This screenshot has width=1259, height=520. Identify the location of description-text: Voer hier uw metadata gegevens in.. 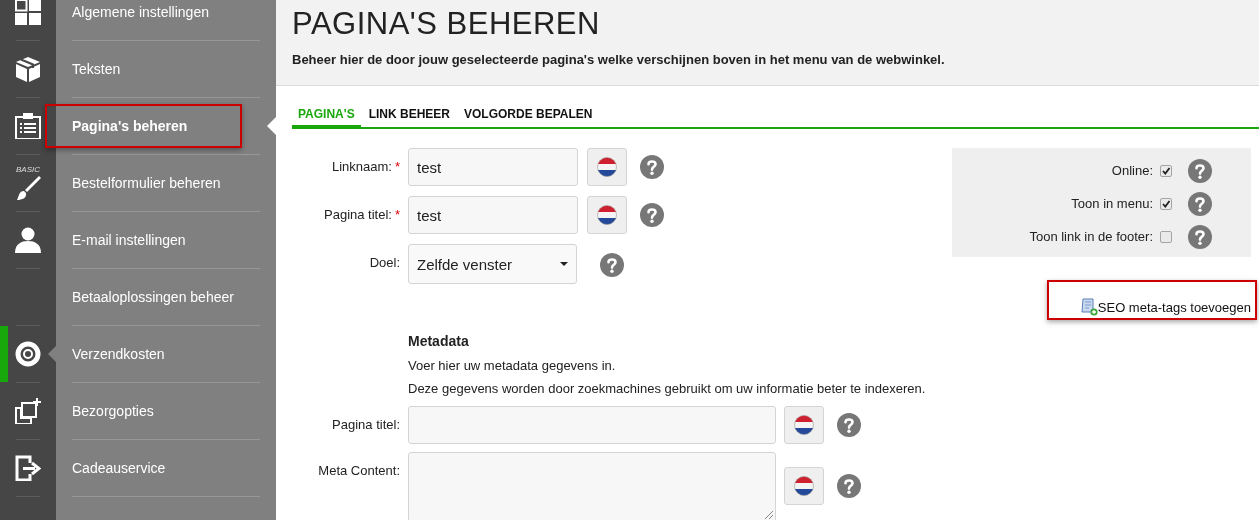
(512, 366).